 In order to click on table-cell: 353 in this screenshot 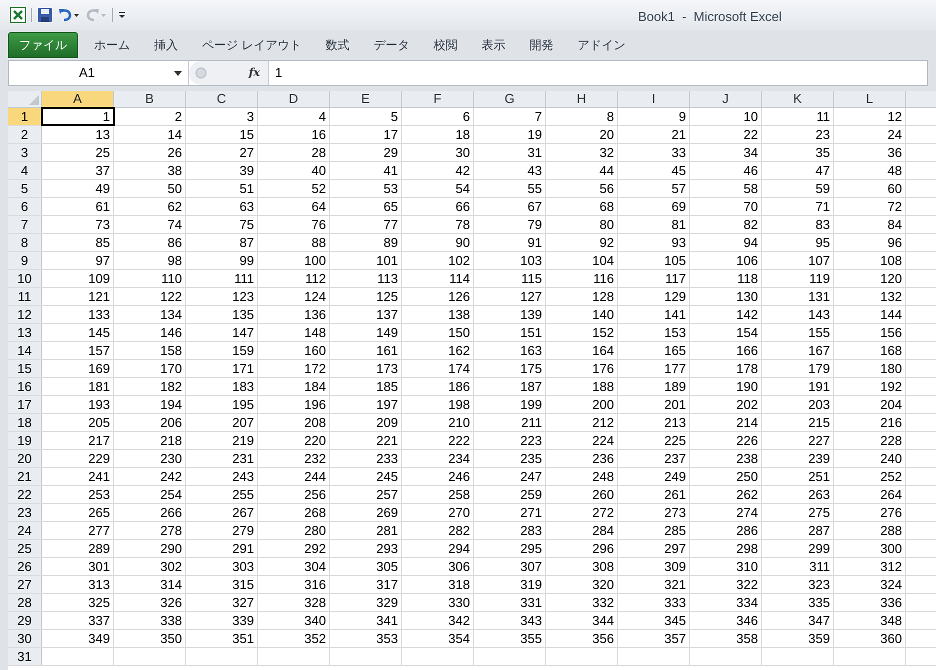, I will do `click(387, 638)`.